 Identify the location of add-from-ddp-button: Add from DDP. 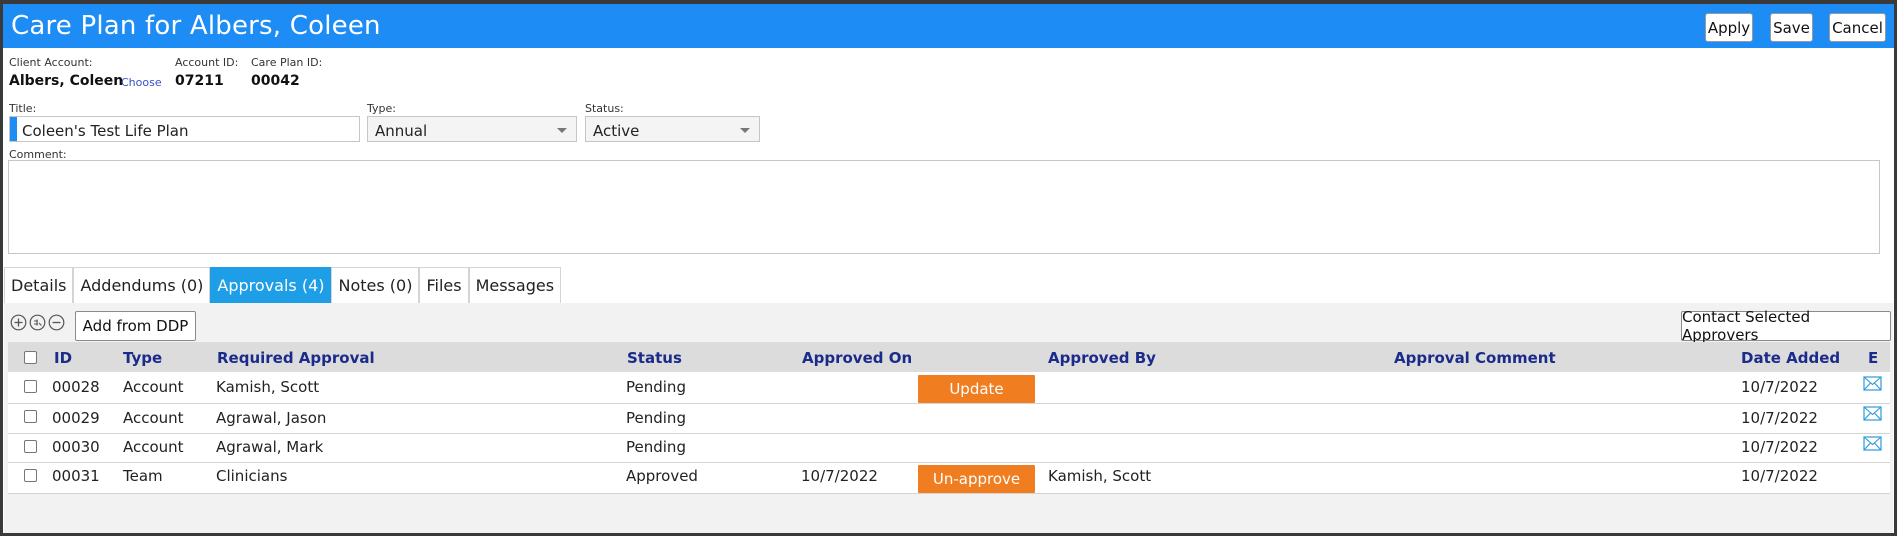
(135, 326).